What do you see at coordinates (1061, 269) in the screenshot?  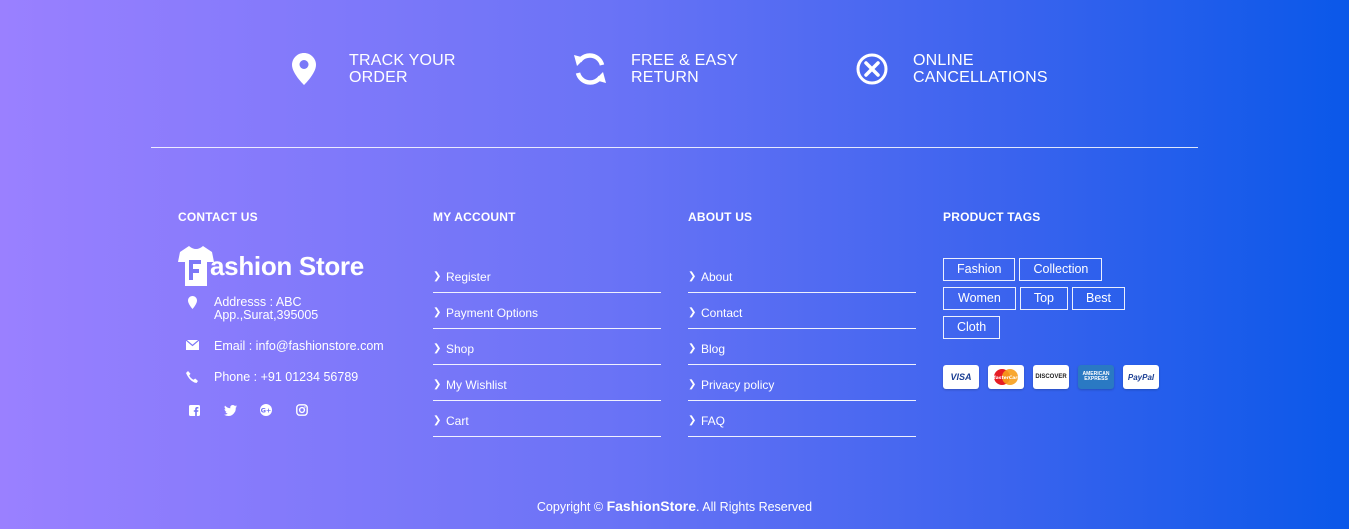 I see `tag-collection: Collection` at bounding box center [1061, 269].